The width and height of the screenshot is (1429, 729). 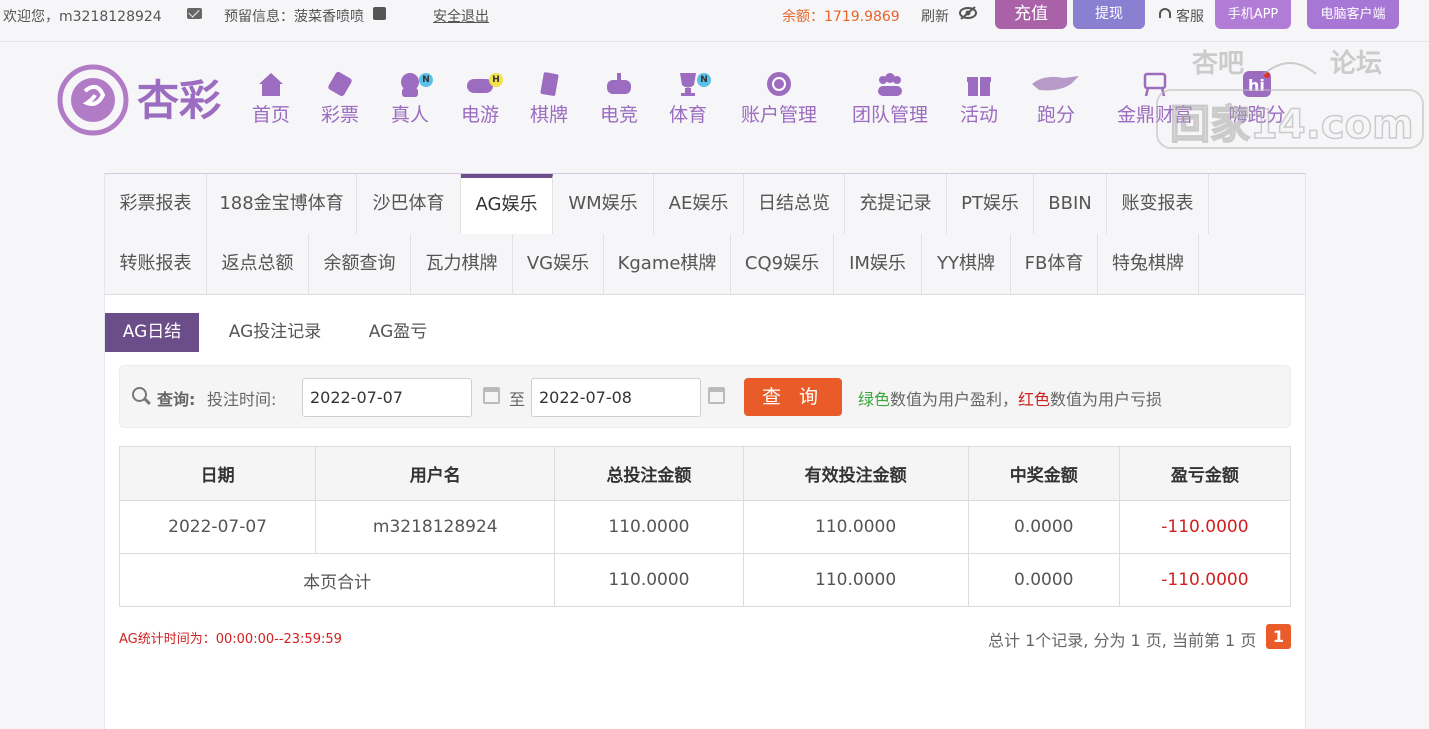 I want to click on subtab-ag-bets: AG投注记录, so click(x=275, y=332).